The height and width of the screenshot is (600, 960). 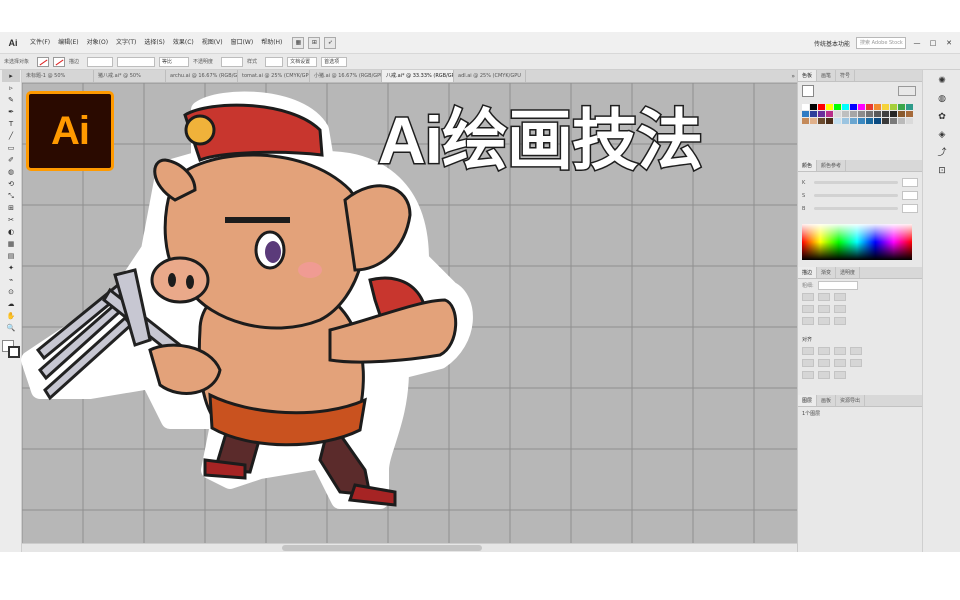 I want to click on doc-tab: 小猪.ai @ 16.67% (RGB/GPU, so click(x=346, y=76).